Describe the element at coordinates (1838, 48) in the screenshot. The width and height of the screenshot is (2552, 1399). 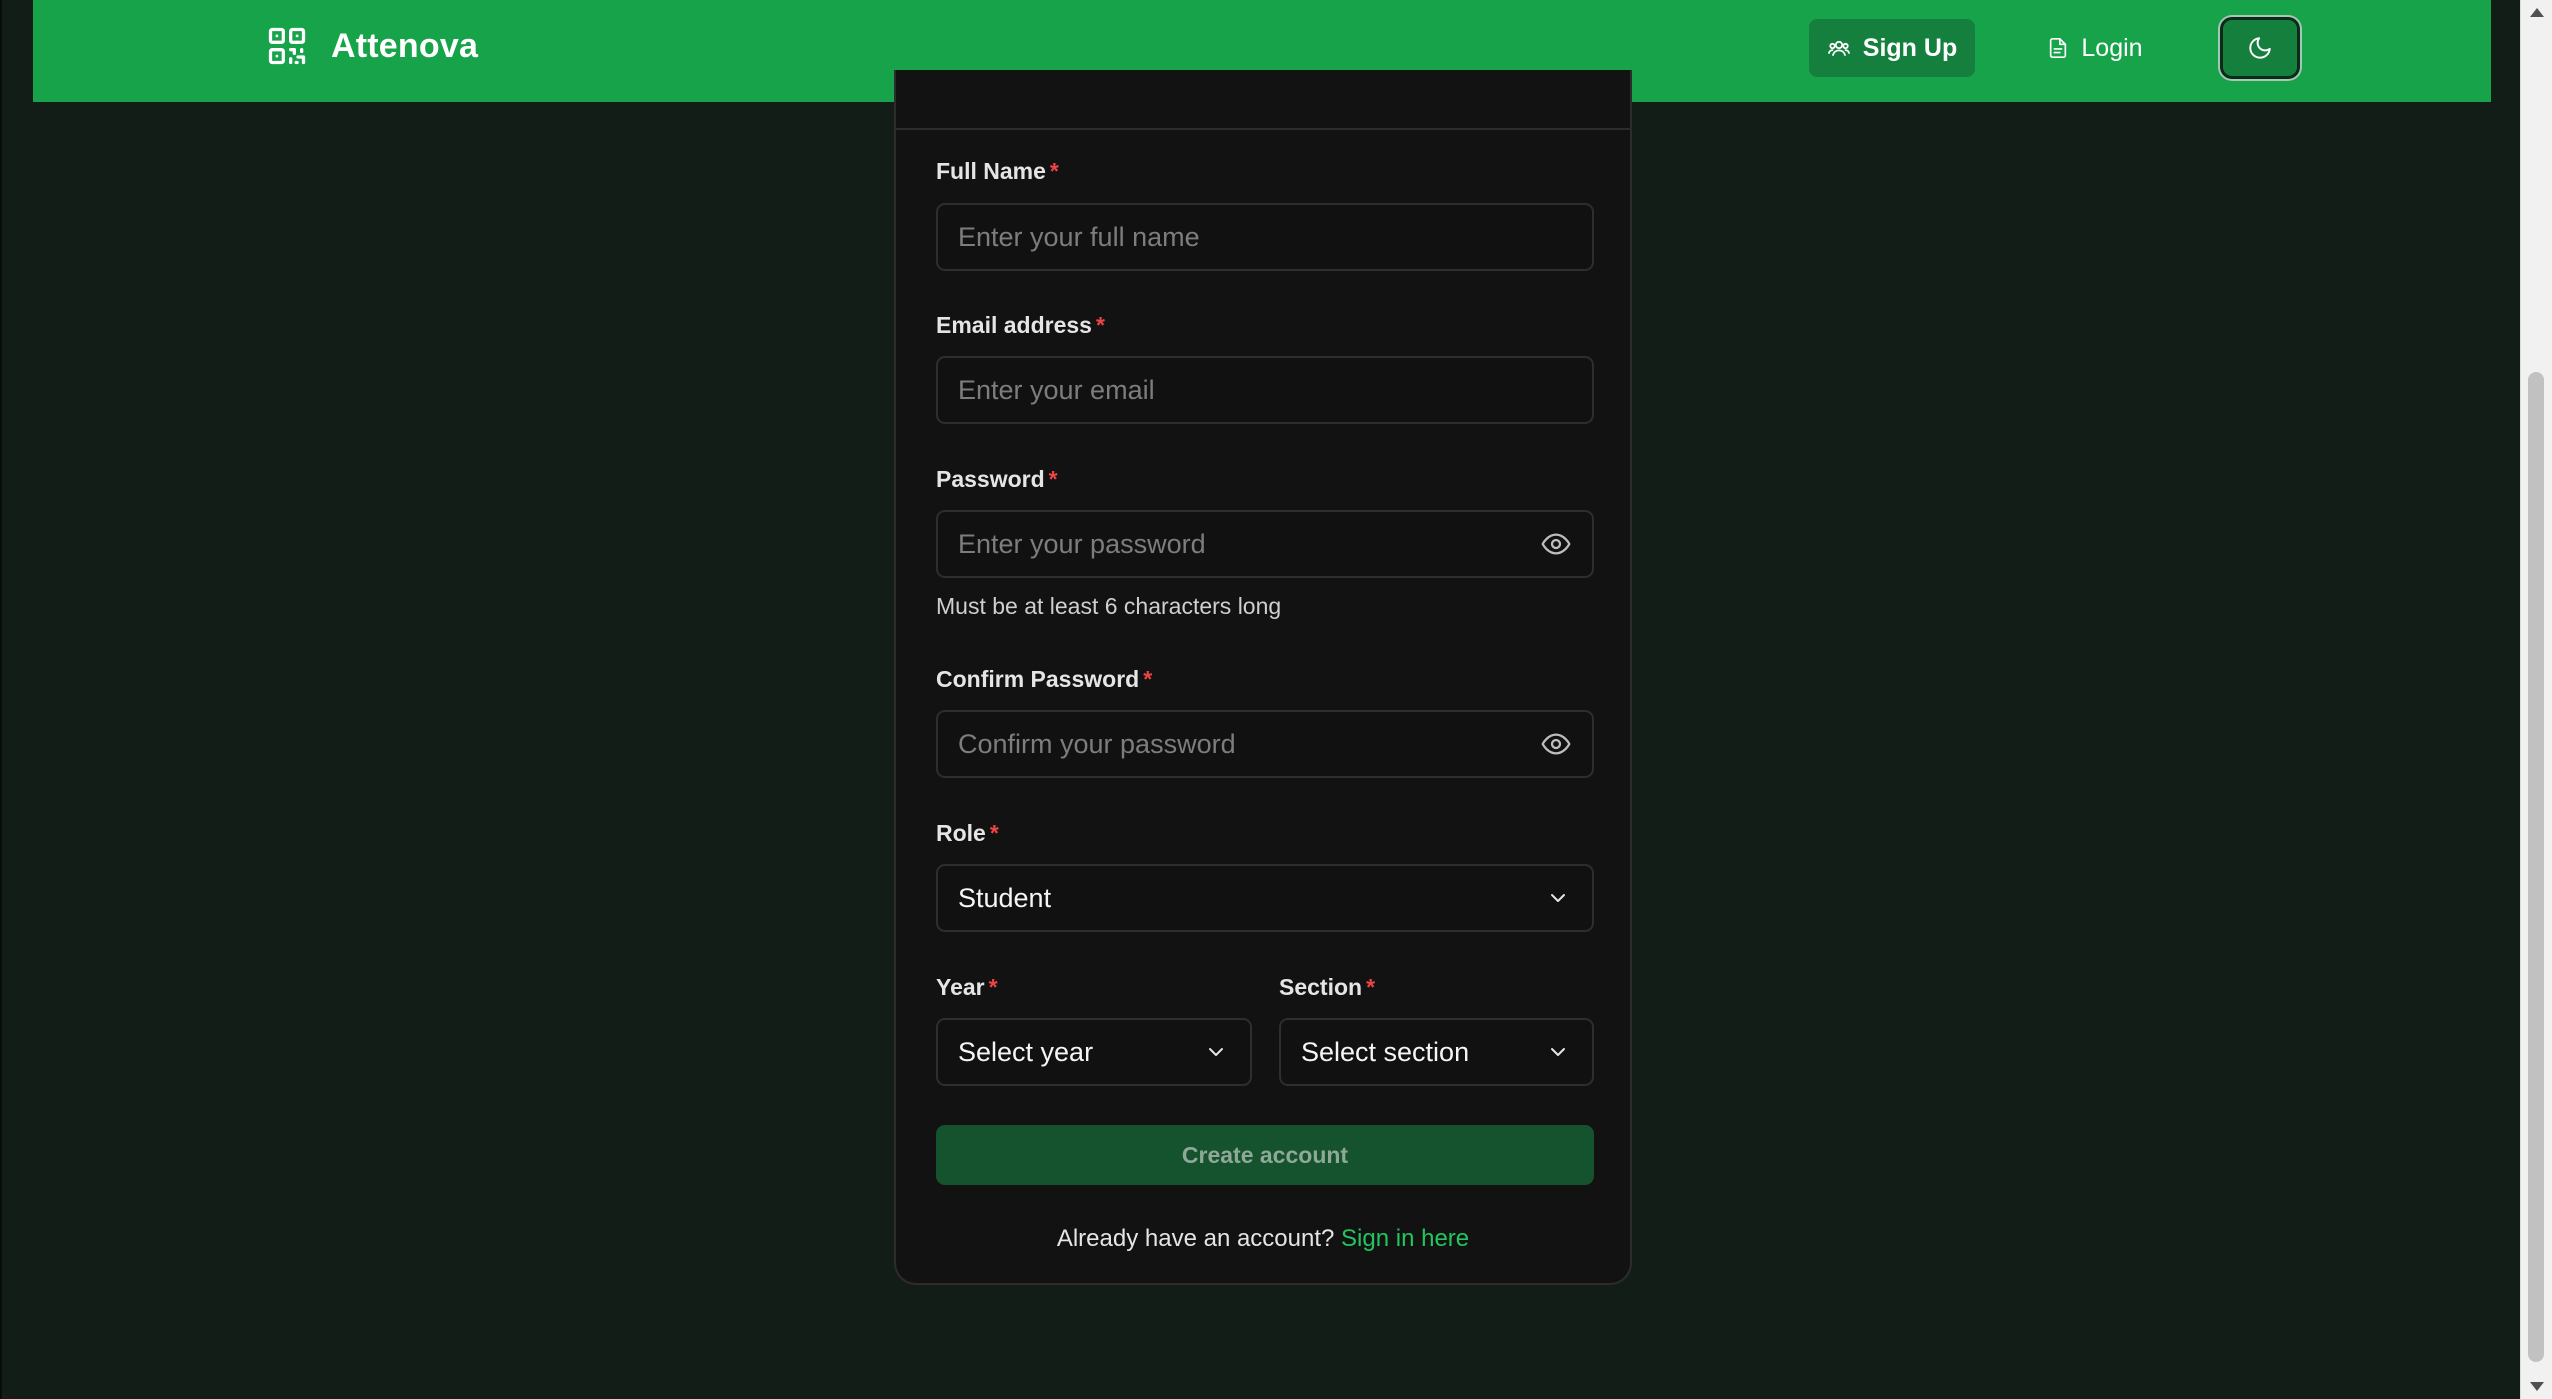
I see `users-icon` at that location.